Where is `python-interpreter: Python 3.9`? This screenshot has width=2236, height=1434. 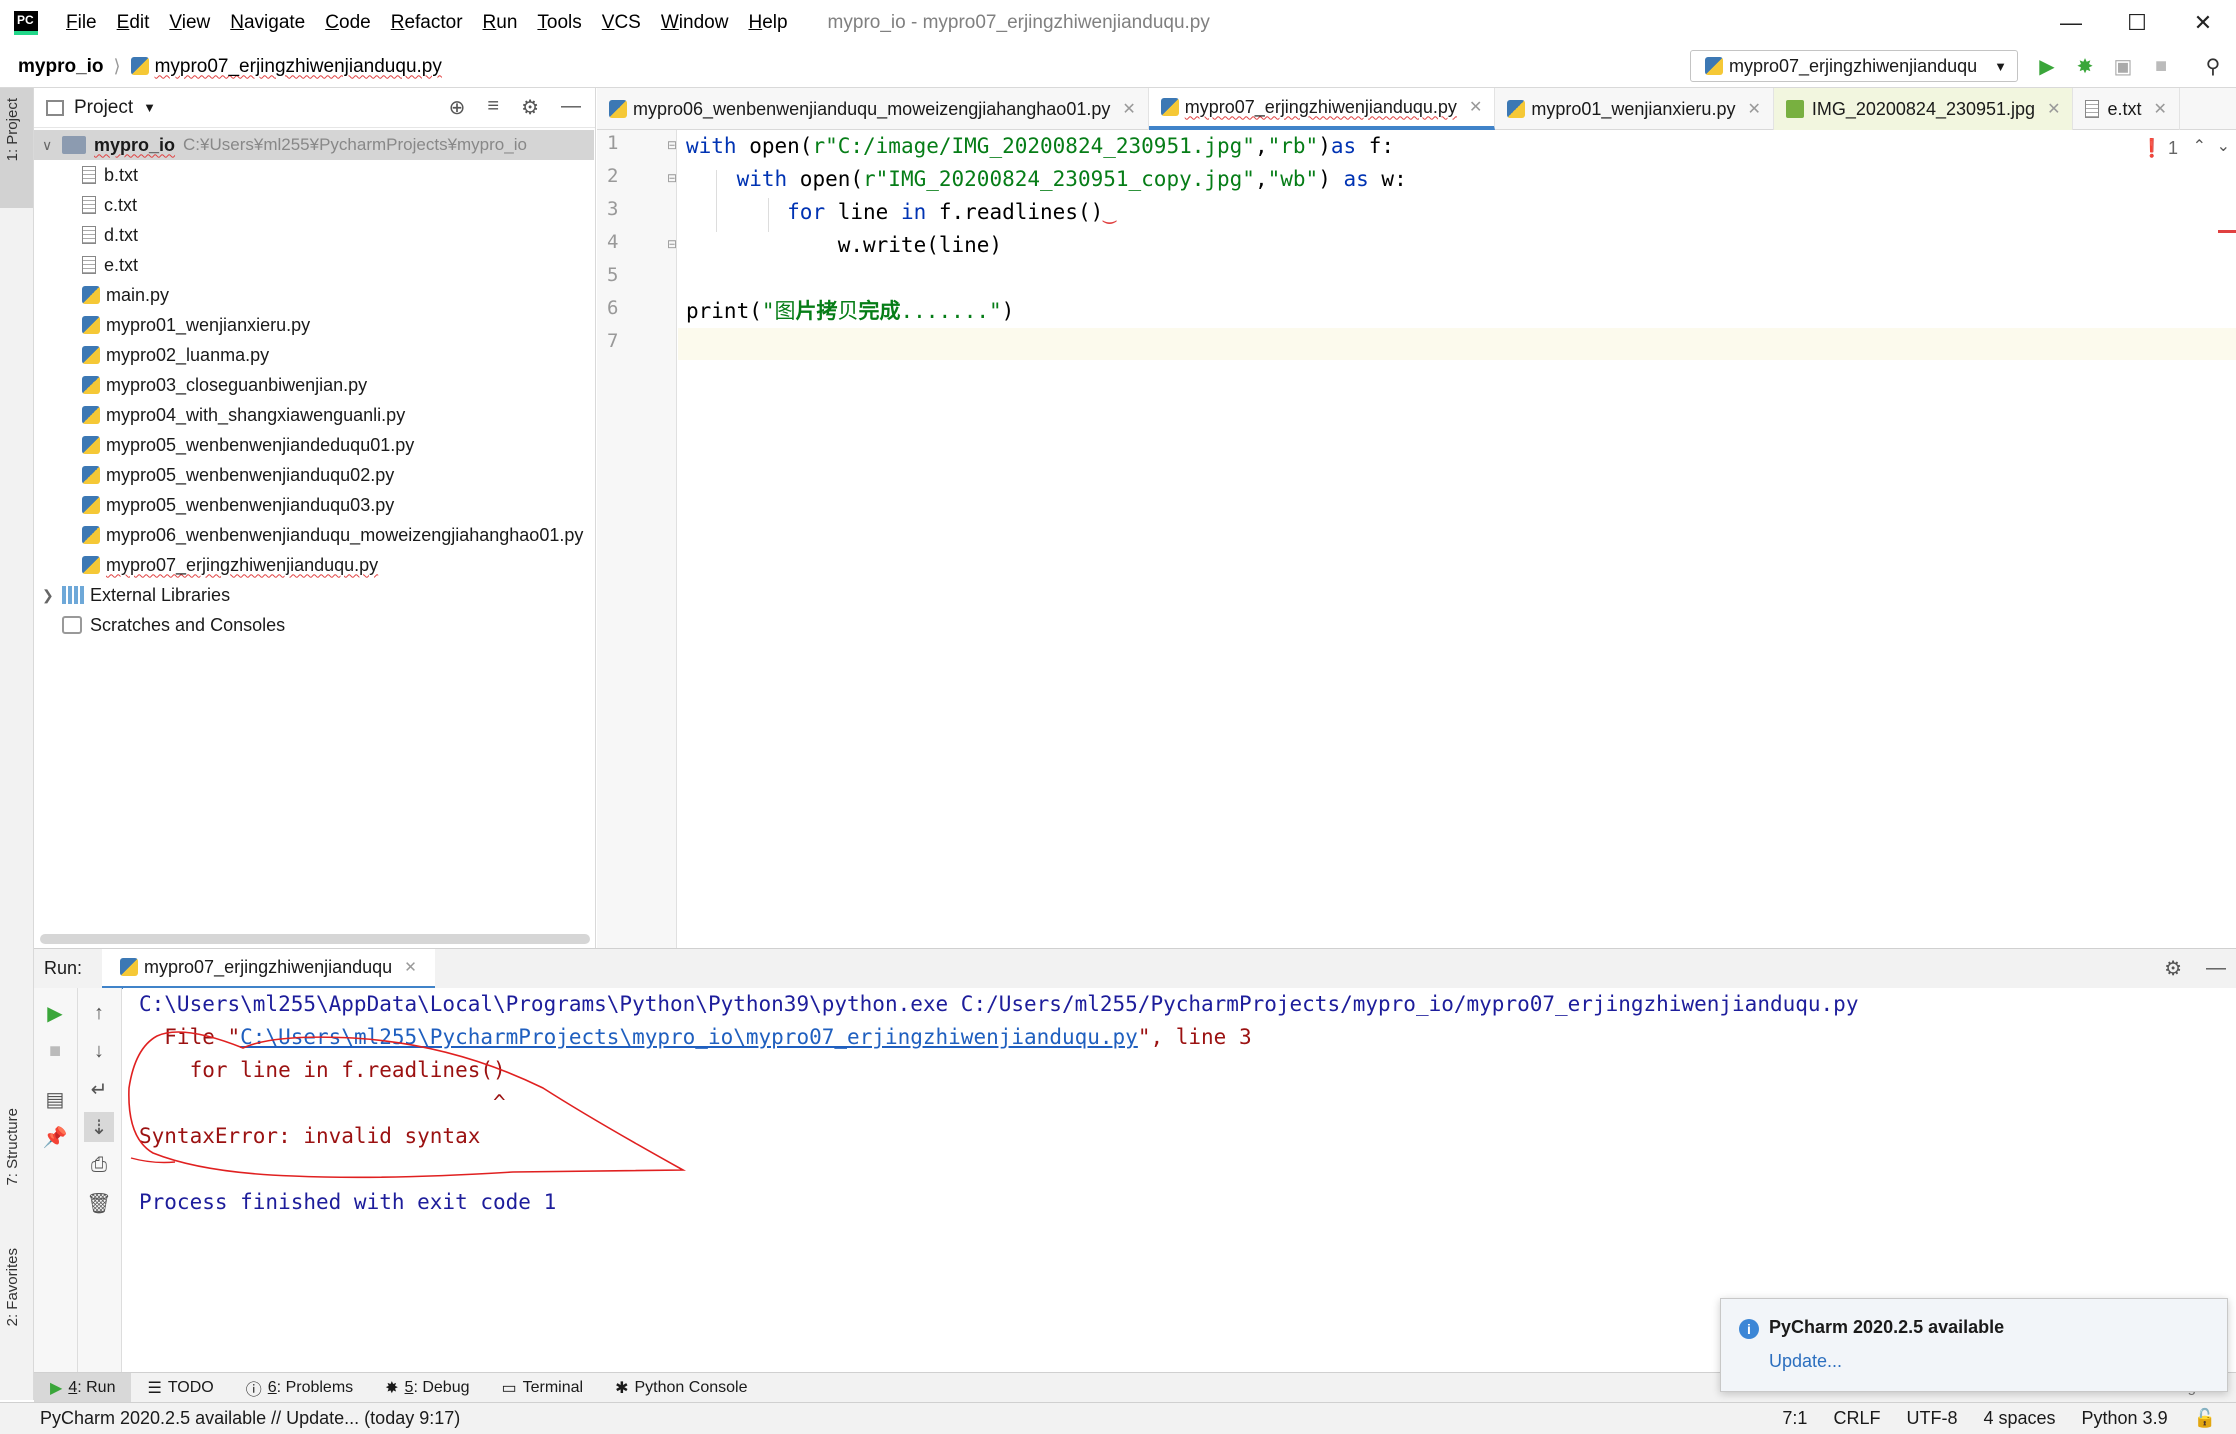 python-interpreter: Python 3.9 is located at coordinates (2125, 1418).